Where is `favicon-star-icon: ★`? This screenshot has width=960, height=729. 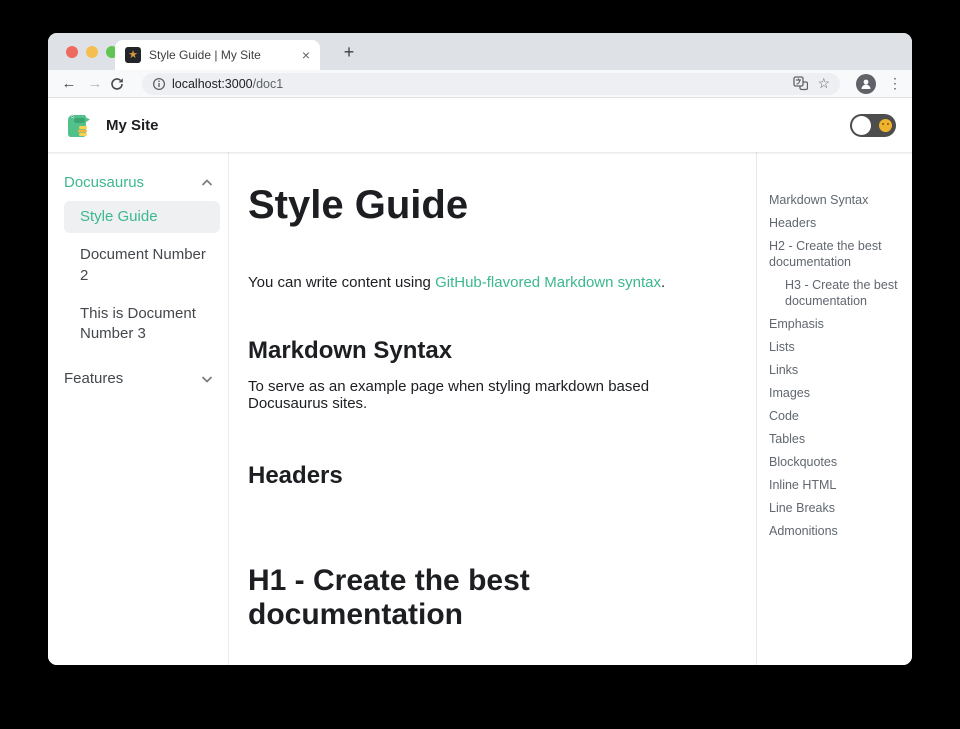
favicon-star-icon: ★ is located at coordinates (133, 55).